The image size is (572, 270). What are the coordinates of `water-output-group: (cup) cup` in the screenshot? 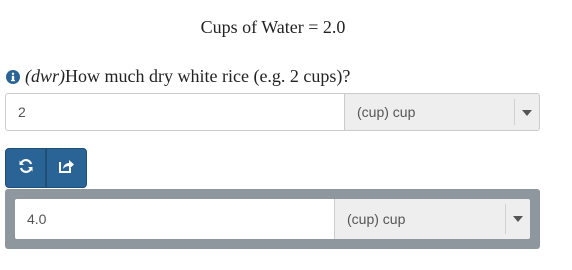 It's located at (275, 219).